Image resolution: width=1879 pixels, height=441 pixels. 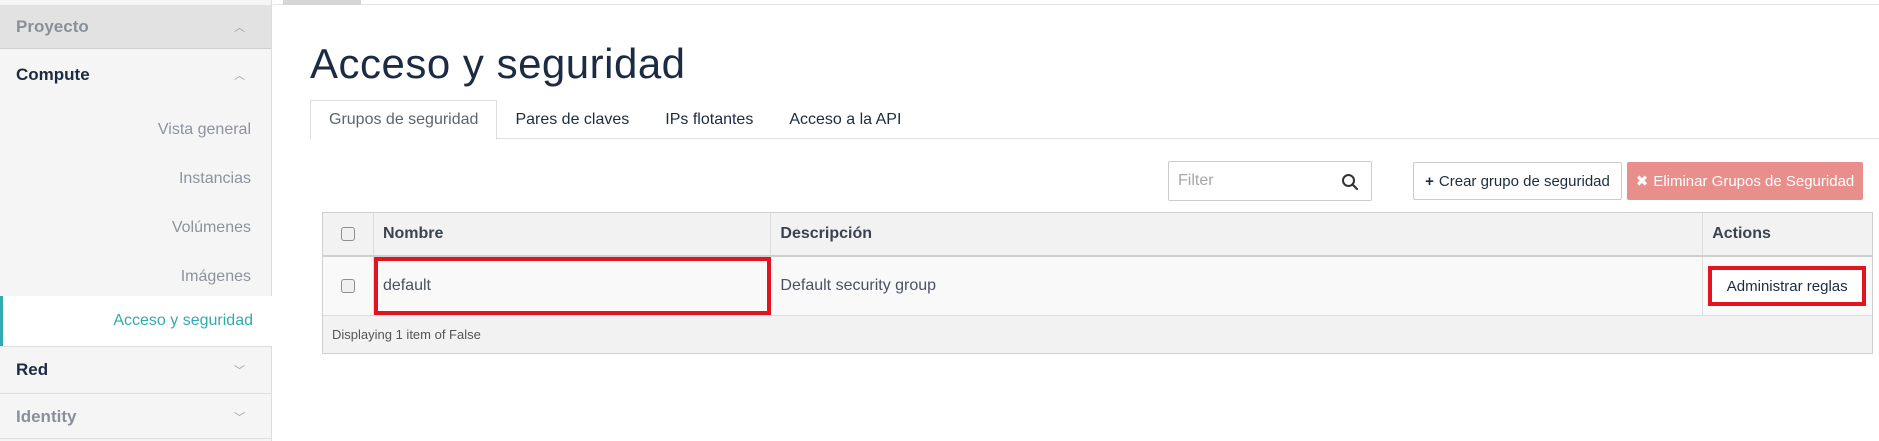 I want to click on security-group-name: default, so click(x=572, y=286).